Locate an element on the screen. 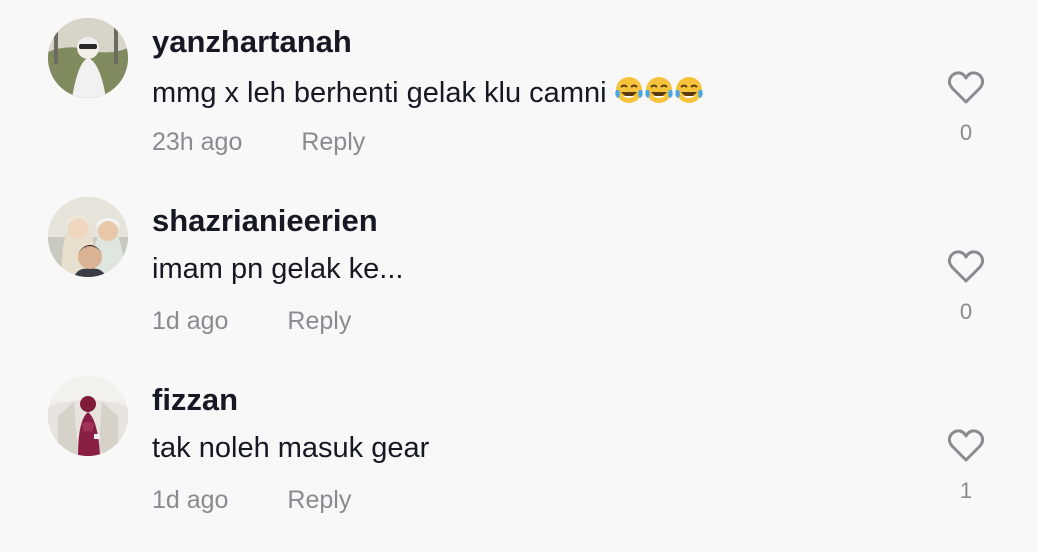 This screenshot has height=552, width=1038. comment-username: shazrianieerien is located at coordinates (265, 221).